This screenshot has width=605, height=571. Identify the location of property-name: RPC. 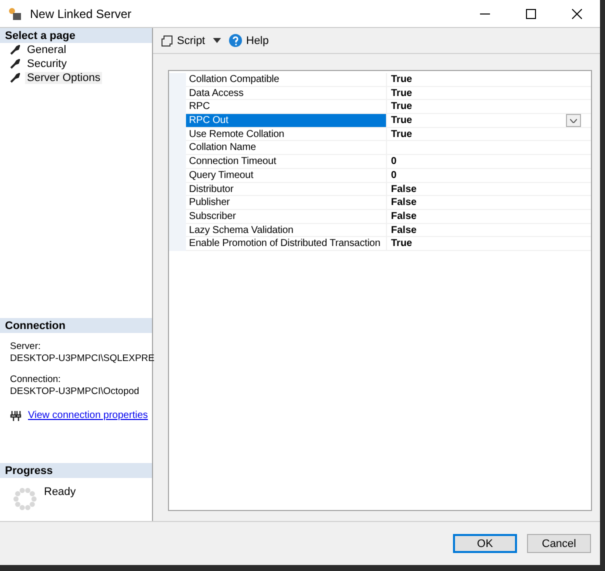
(286, 107).